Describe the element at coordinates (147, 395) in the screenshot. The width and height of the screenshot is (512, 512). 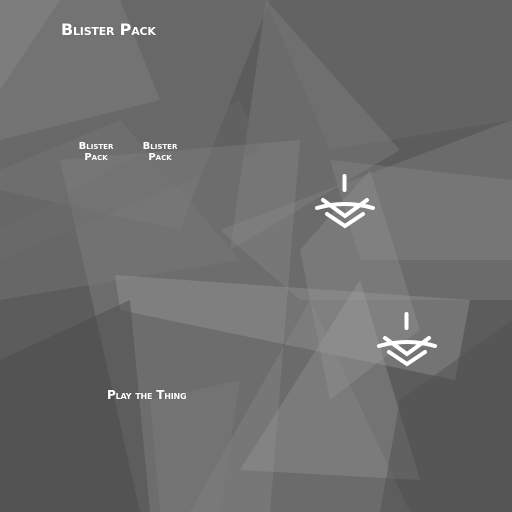
I see `play-the-thing-button: Play the Thing` at that location.